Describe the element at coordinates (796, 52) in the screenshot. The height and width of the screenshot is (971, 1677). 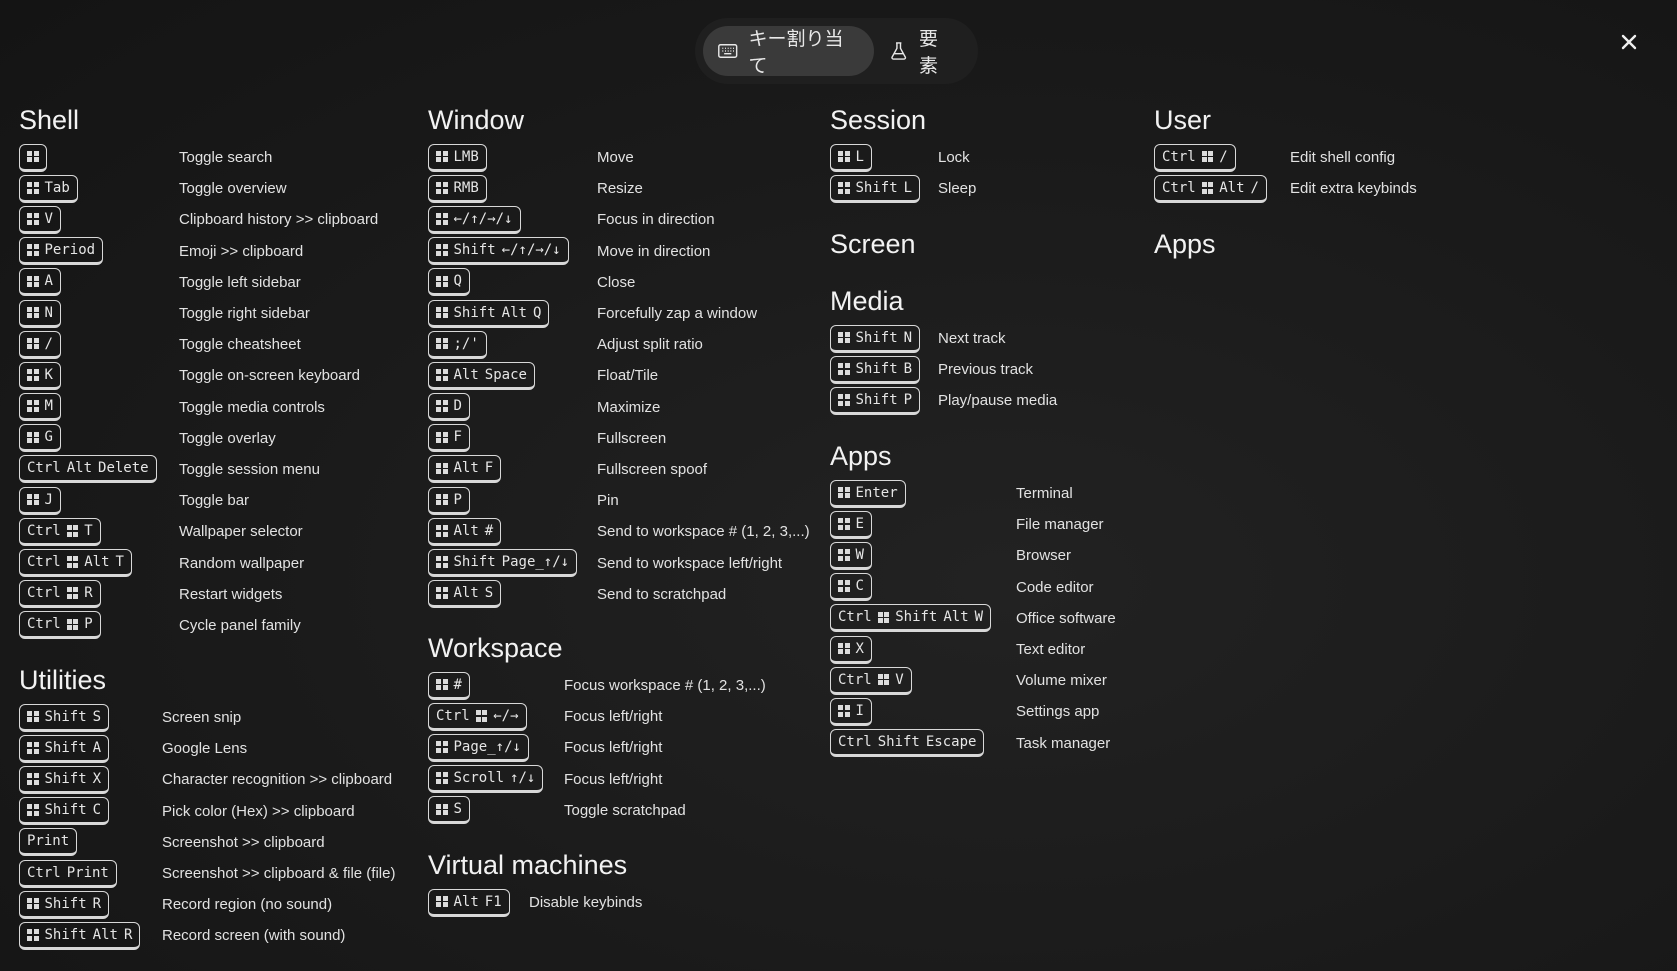
I see `tab-keybinds-label: キー割り当て` at that location.